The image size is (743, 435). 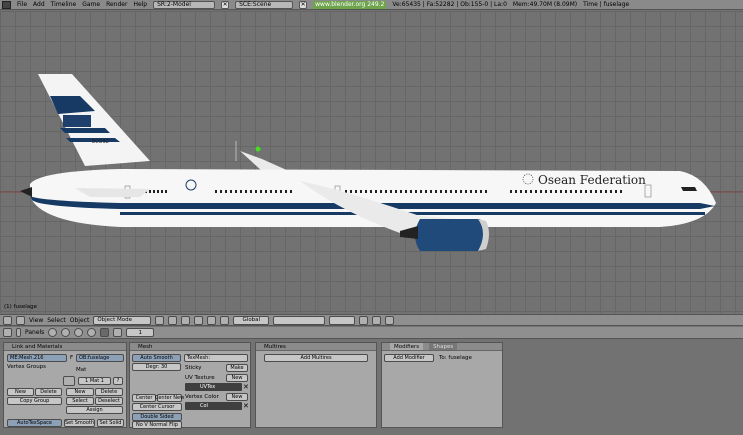 I want to click on object-name-field: OB:fuselage, so click(x=100, y=358).